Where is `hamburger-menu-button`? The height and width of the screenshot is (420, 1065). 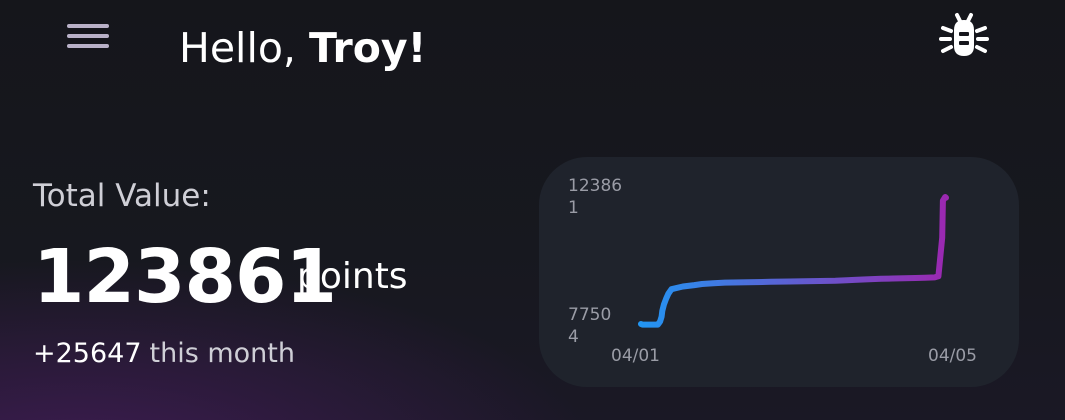
hamburger-menu-button is located at coordinates (88, 36).